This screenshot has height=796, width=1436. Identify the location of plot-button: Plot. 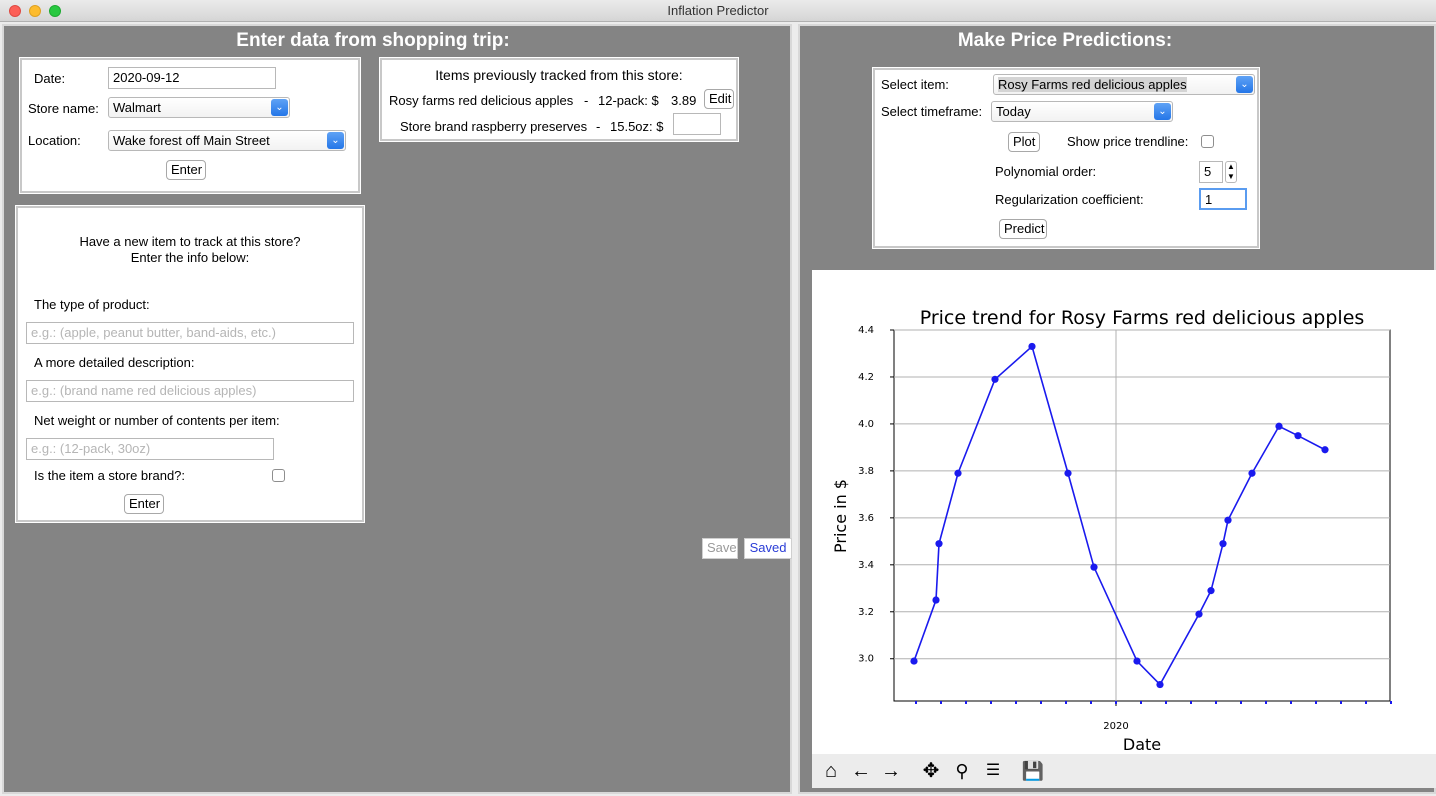
(1024, 142).